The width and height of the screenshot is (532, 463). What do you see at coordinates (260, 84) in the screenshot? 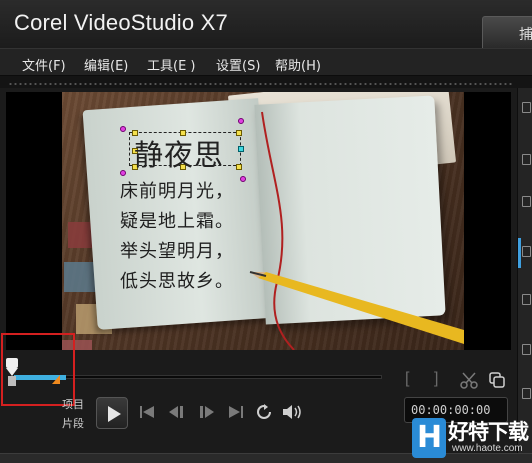
I see `panel-grip` at bounding box center [260, 84].